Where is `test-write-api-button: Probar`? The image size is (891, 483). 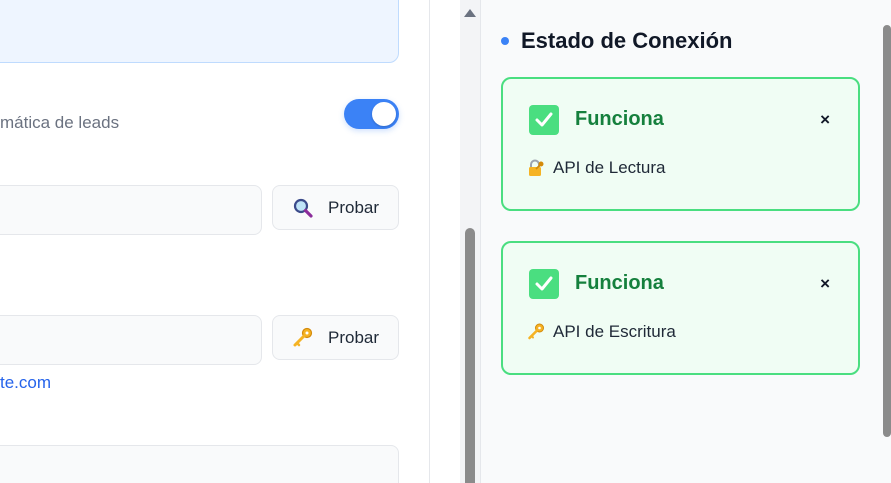
test-write-api-button: Probar is located at coordinates (335, 337).